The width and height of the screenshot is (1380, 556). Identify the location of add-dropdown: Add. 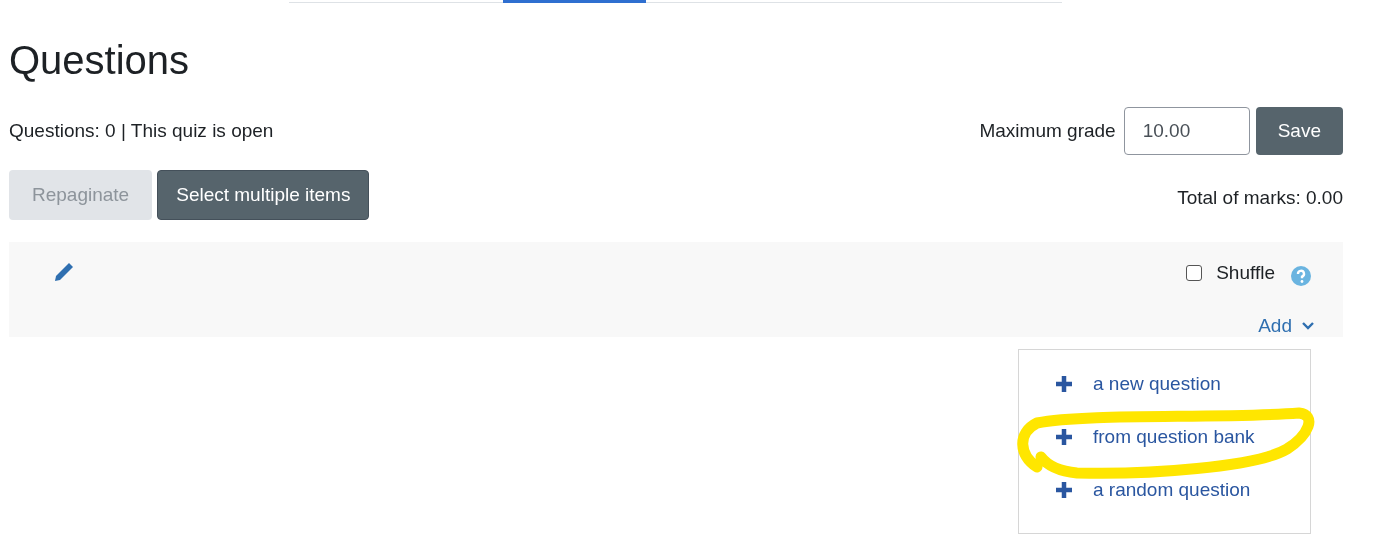
(1286, 326).